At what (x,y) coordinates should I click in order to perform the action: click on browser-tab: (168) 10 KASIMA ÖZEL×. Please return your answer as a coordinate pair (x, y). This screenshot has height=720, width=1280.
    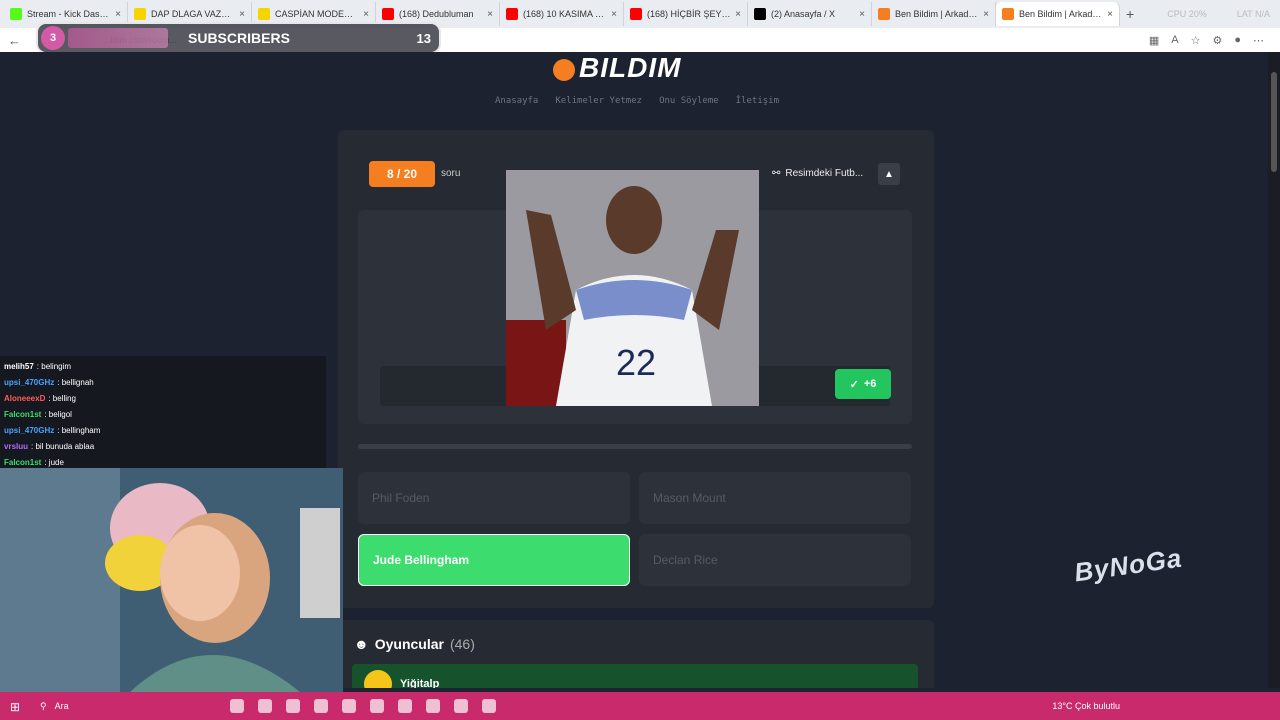
    Looking at the image, I should click on (562, 14).